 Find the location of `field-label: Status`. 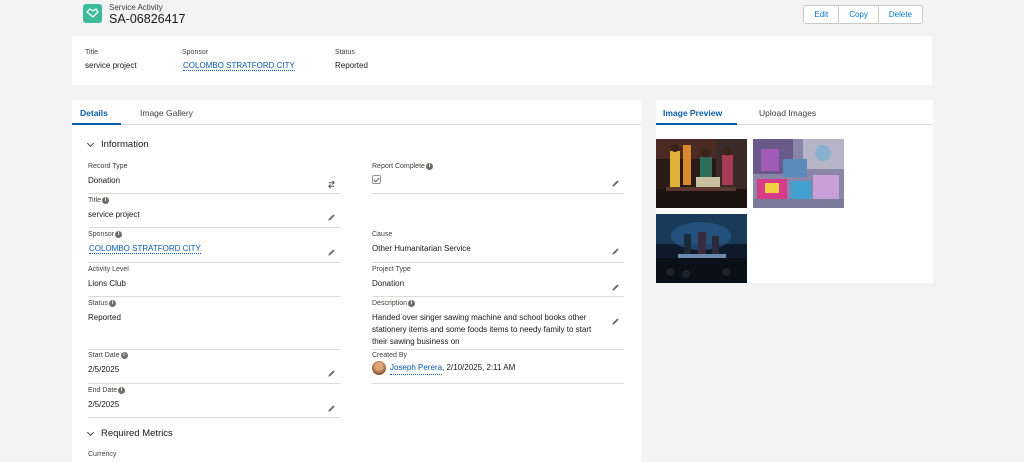

field-label: Status is located at coordinates (98, 303).